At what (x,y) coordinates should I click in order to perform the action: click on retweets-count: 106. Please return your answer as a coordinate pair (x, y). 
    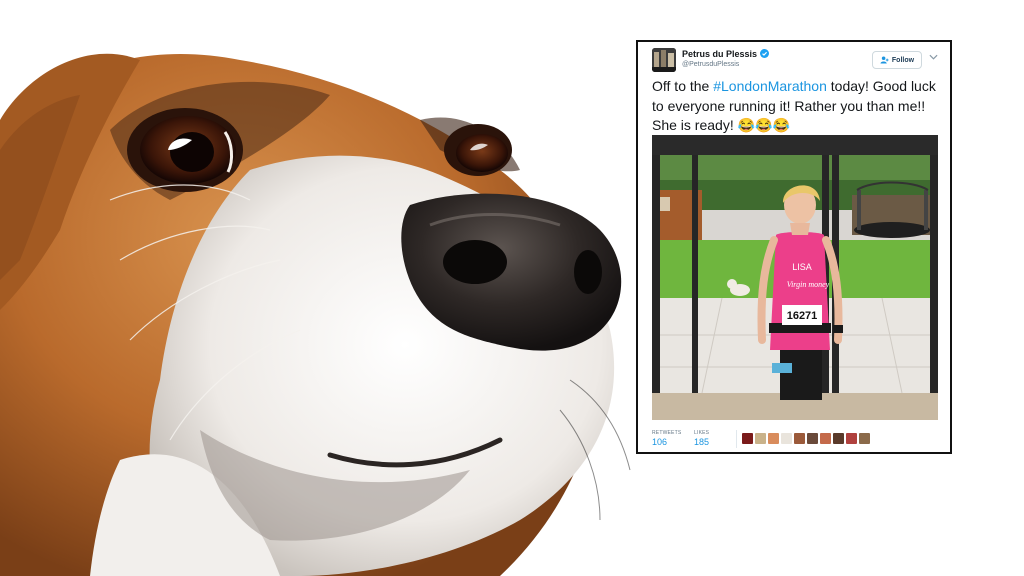
    Looking at the image, I should click on (659, 442).